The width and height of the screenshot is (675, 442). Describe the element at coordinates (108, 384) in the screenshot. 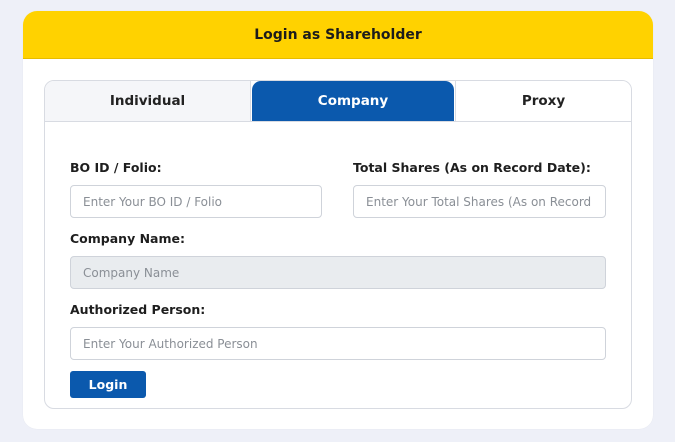

I see `login-button: Login` at that location.